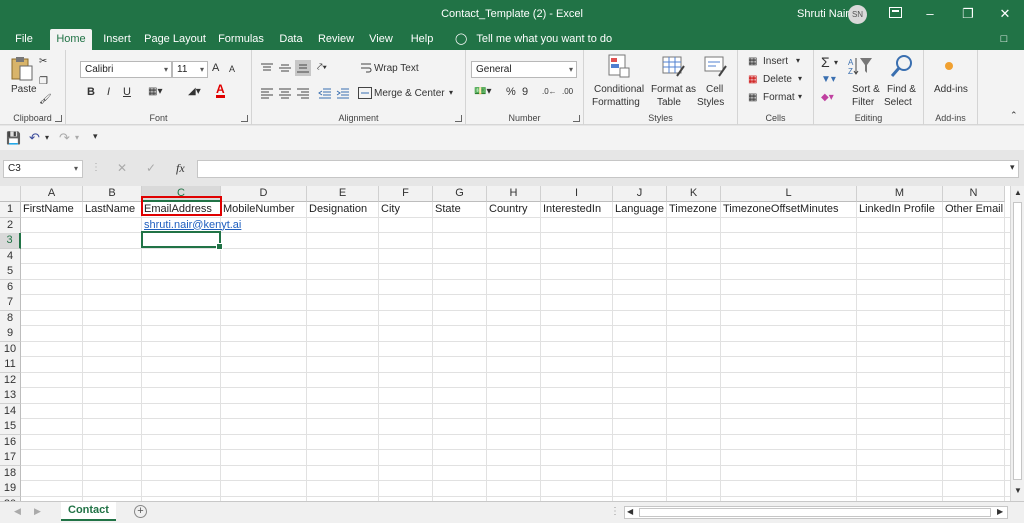 The width and height of the screenshot is (1024, 523). Describe the element at coordinates (10, 334) in the screenshot. I see `row-header-9: 9` at that location.